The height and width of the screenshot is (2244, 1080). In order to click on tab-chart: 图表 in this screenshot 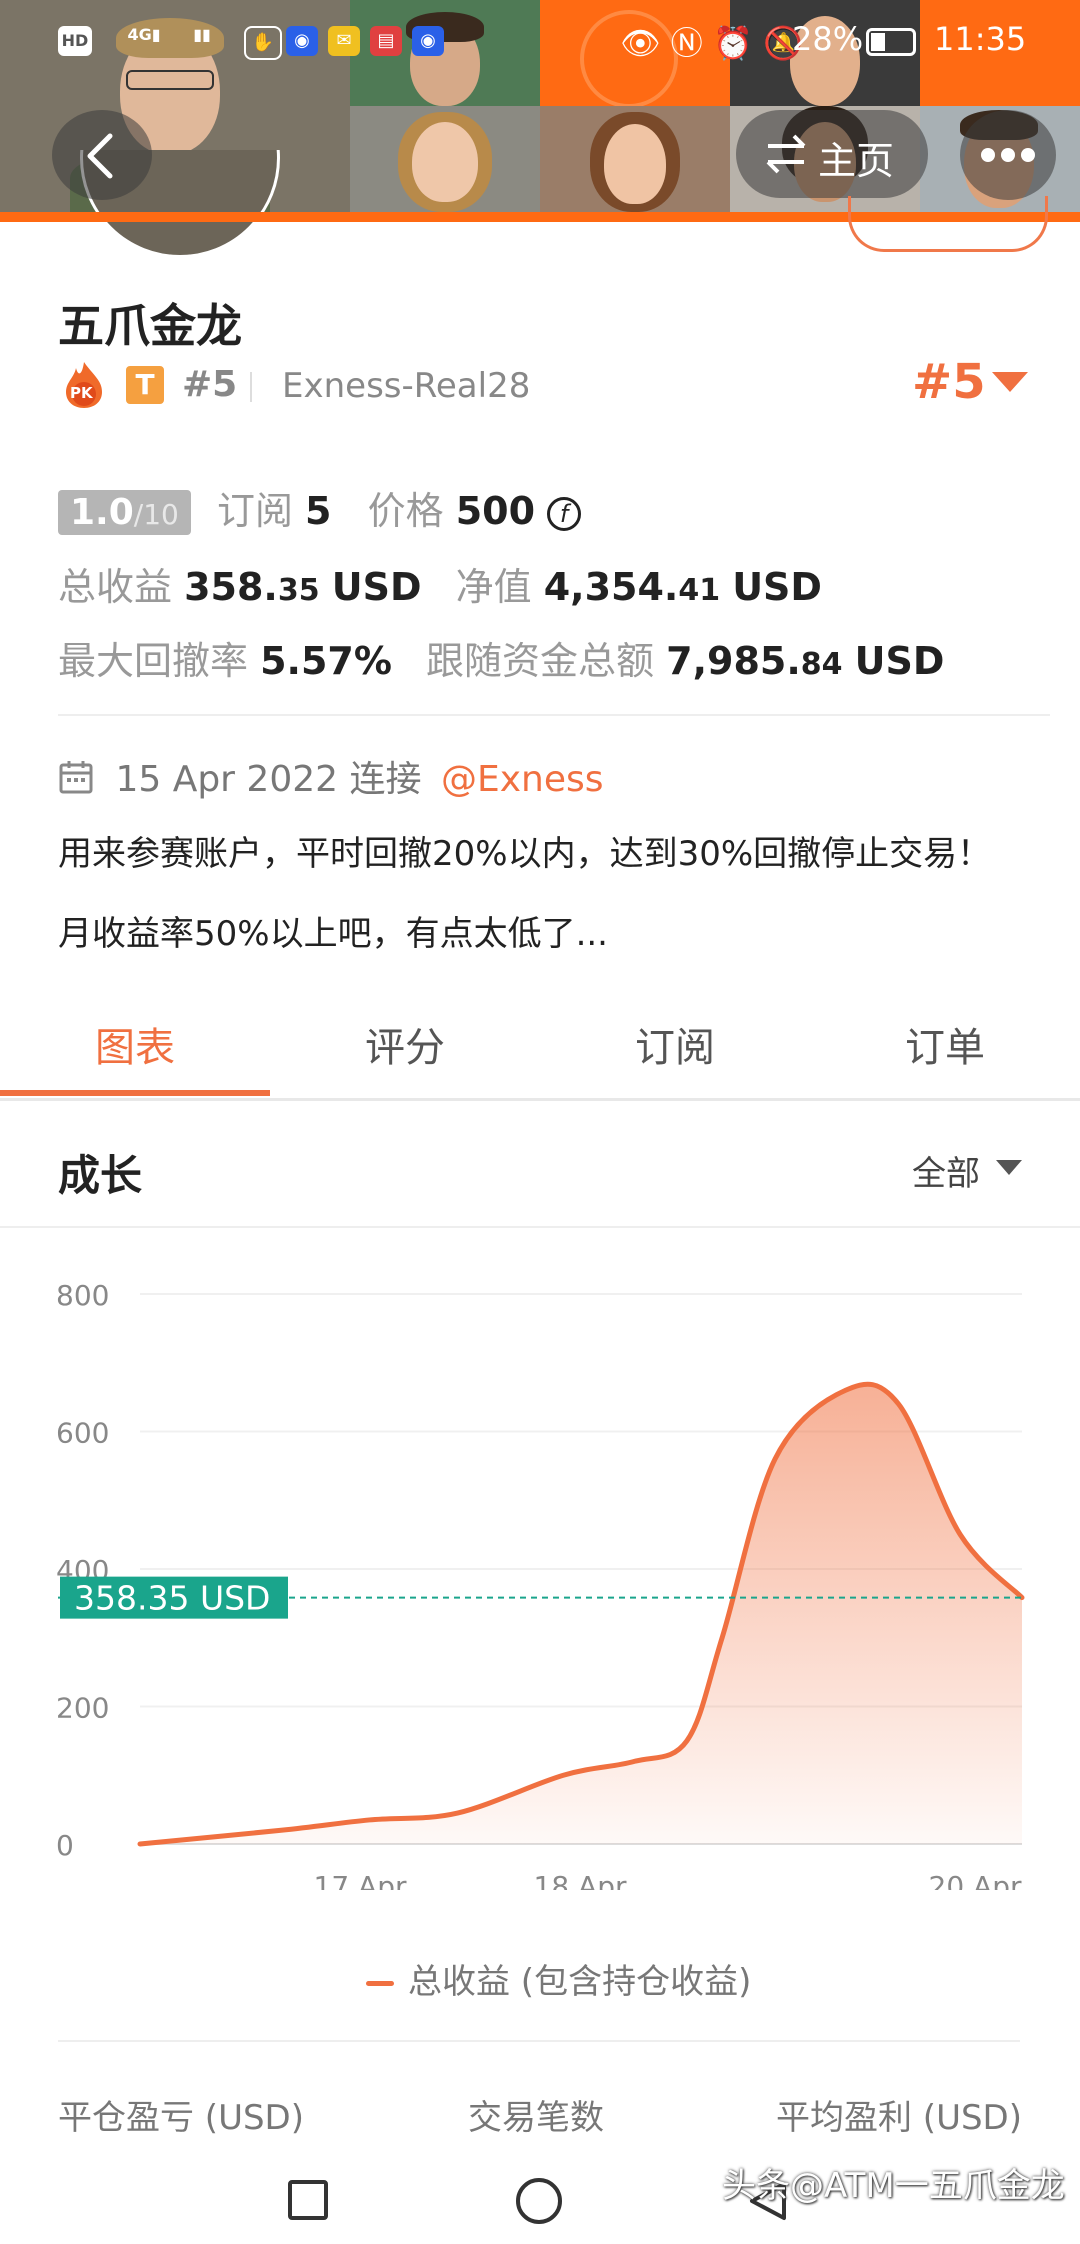, I will do `click(135, 1044)`.